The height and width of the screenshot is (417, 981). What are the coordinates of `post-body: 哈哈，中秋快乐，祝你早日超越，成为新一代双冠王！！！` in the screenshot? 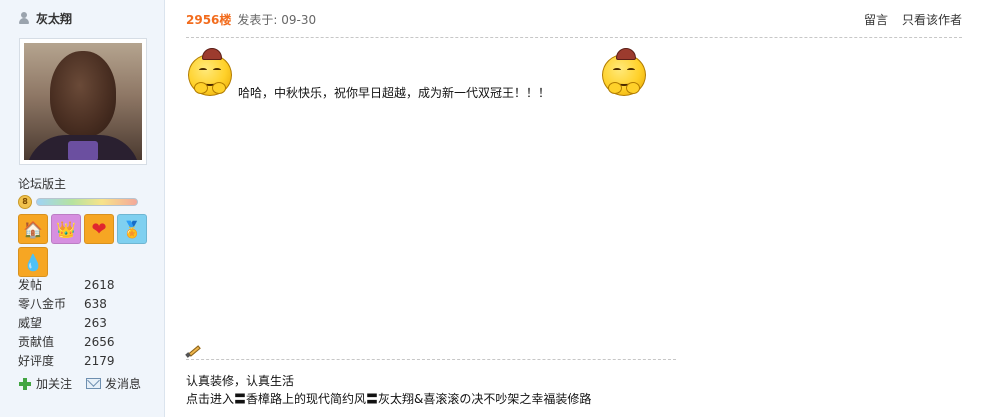 It's located at (574, 78).